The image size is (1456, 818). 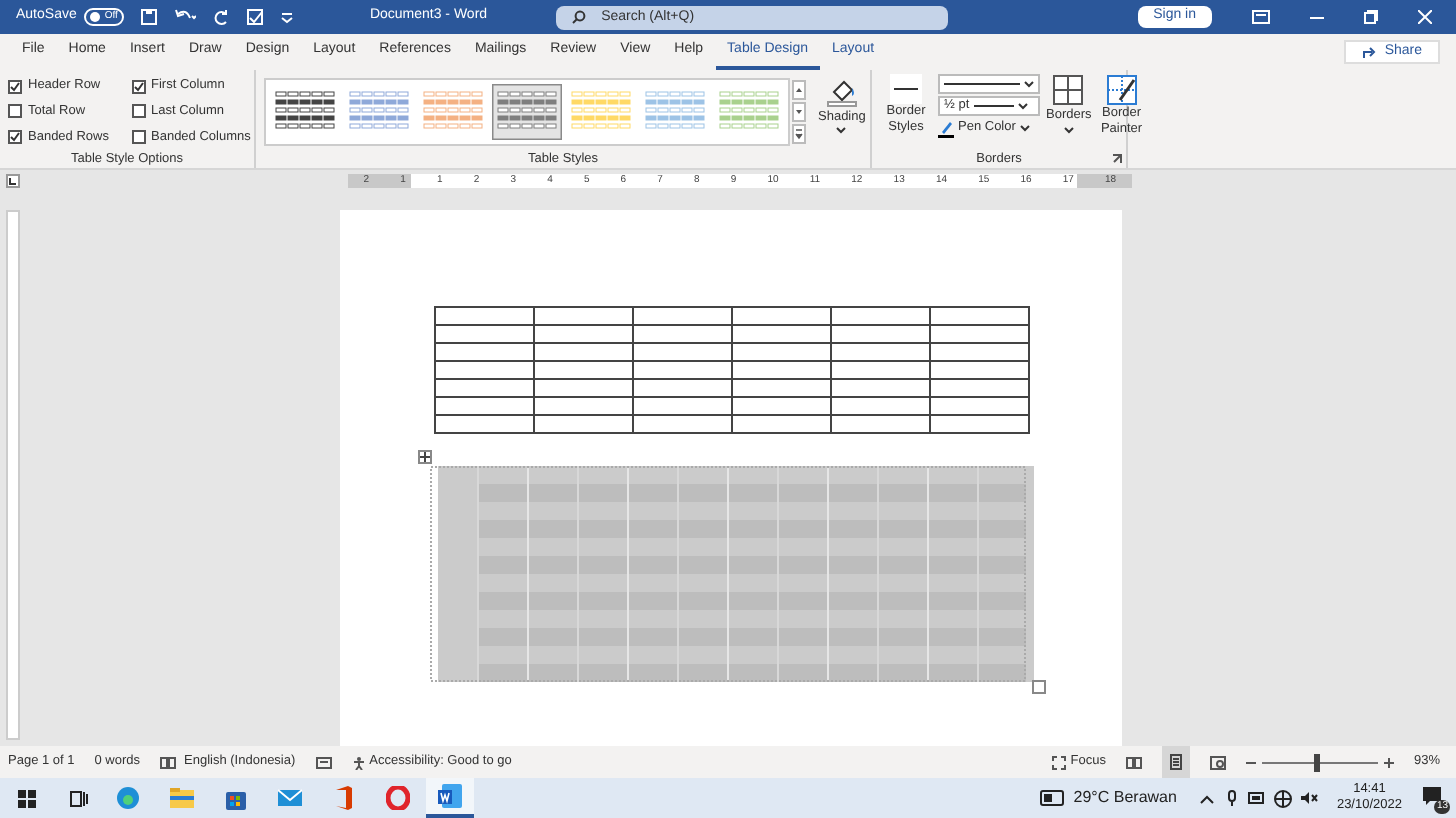 I want to click on folder-icon, so click(x=182, y=798).